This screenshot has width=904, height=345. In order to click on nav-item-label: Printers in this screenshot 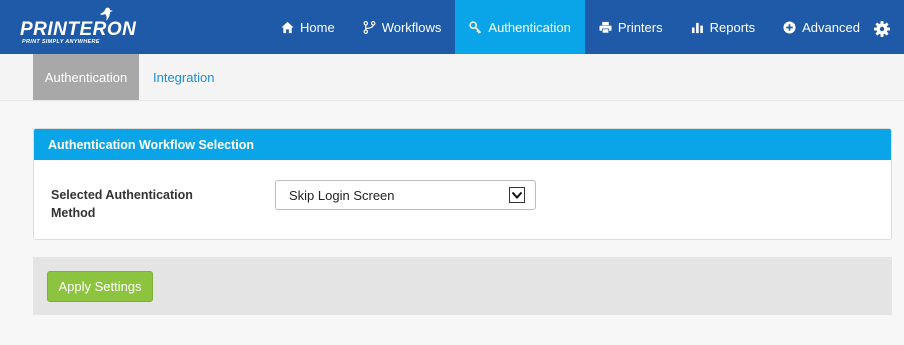, I will do `click(640, 27)`.